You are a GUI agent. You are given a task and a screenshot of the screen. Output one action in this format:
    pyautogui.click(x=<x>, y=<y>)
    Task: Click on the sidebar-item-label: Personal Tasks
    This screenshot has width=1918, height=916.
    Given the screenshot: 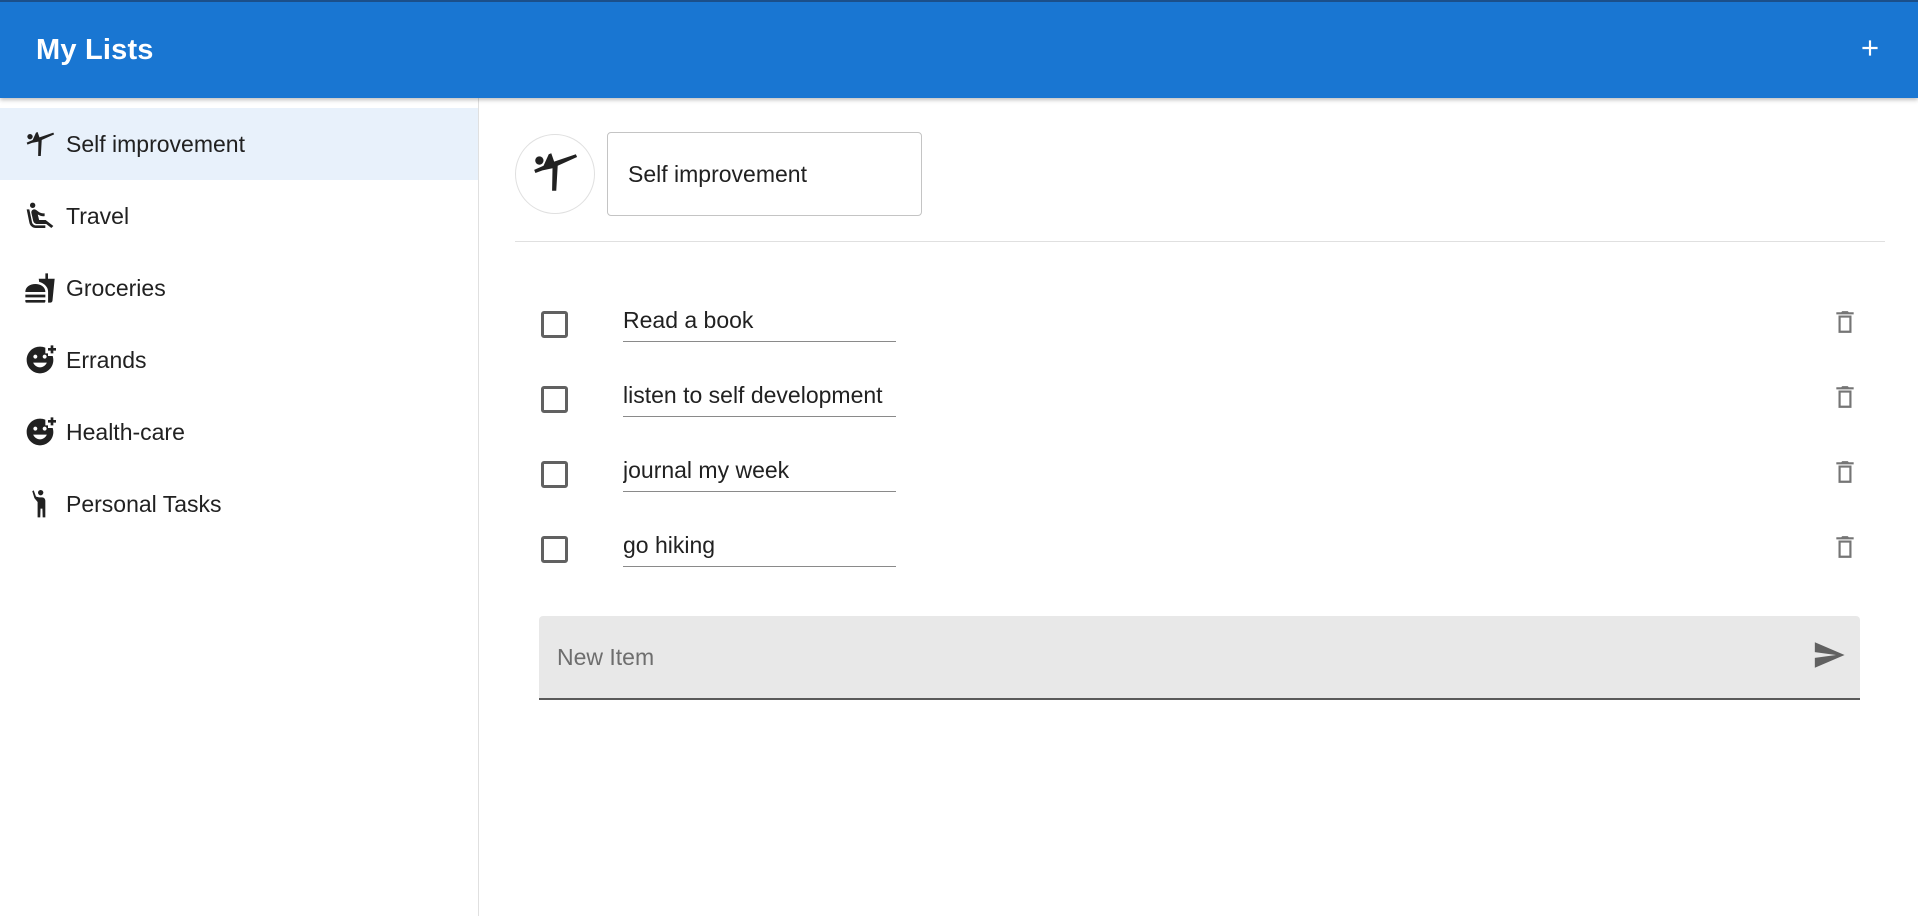 What is the action you would take?
    pyautogui.click(x=144, y=503)
    